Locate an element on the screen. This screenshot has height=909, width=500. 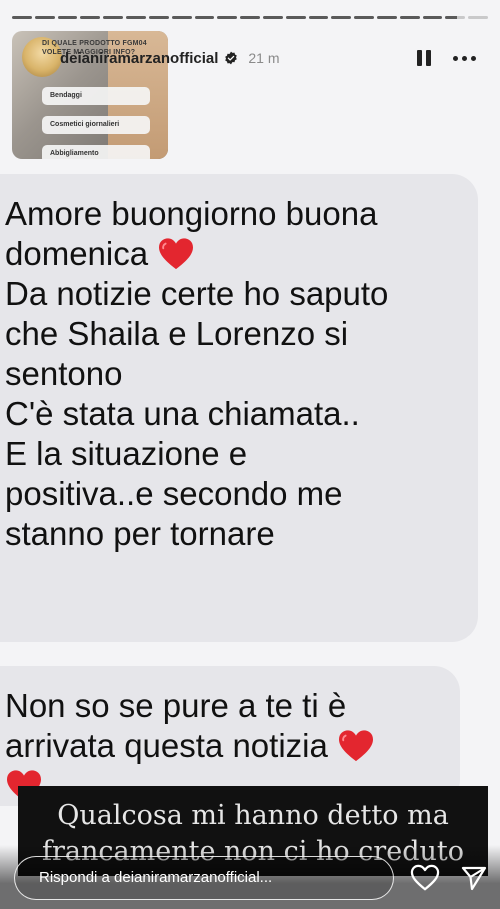
story-time: 21 m is located at coordinates (264, 58).